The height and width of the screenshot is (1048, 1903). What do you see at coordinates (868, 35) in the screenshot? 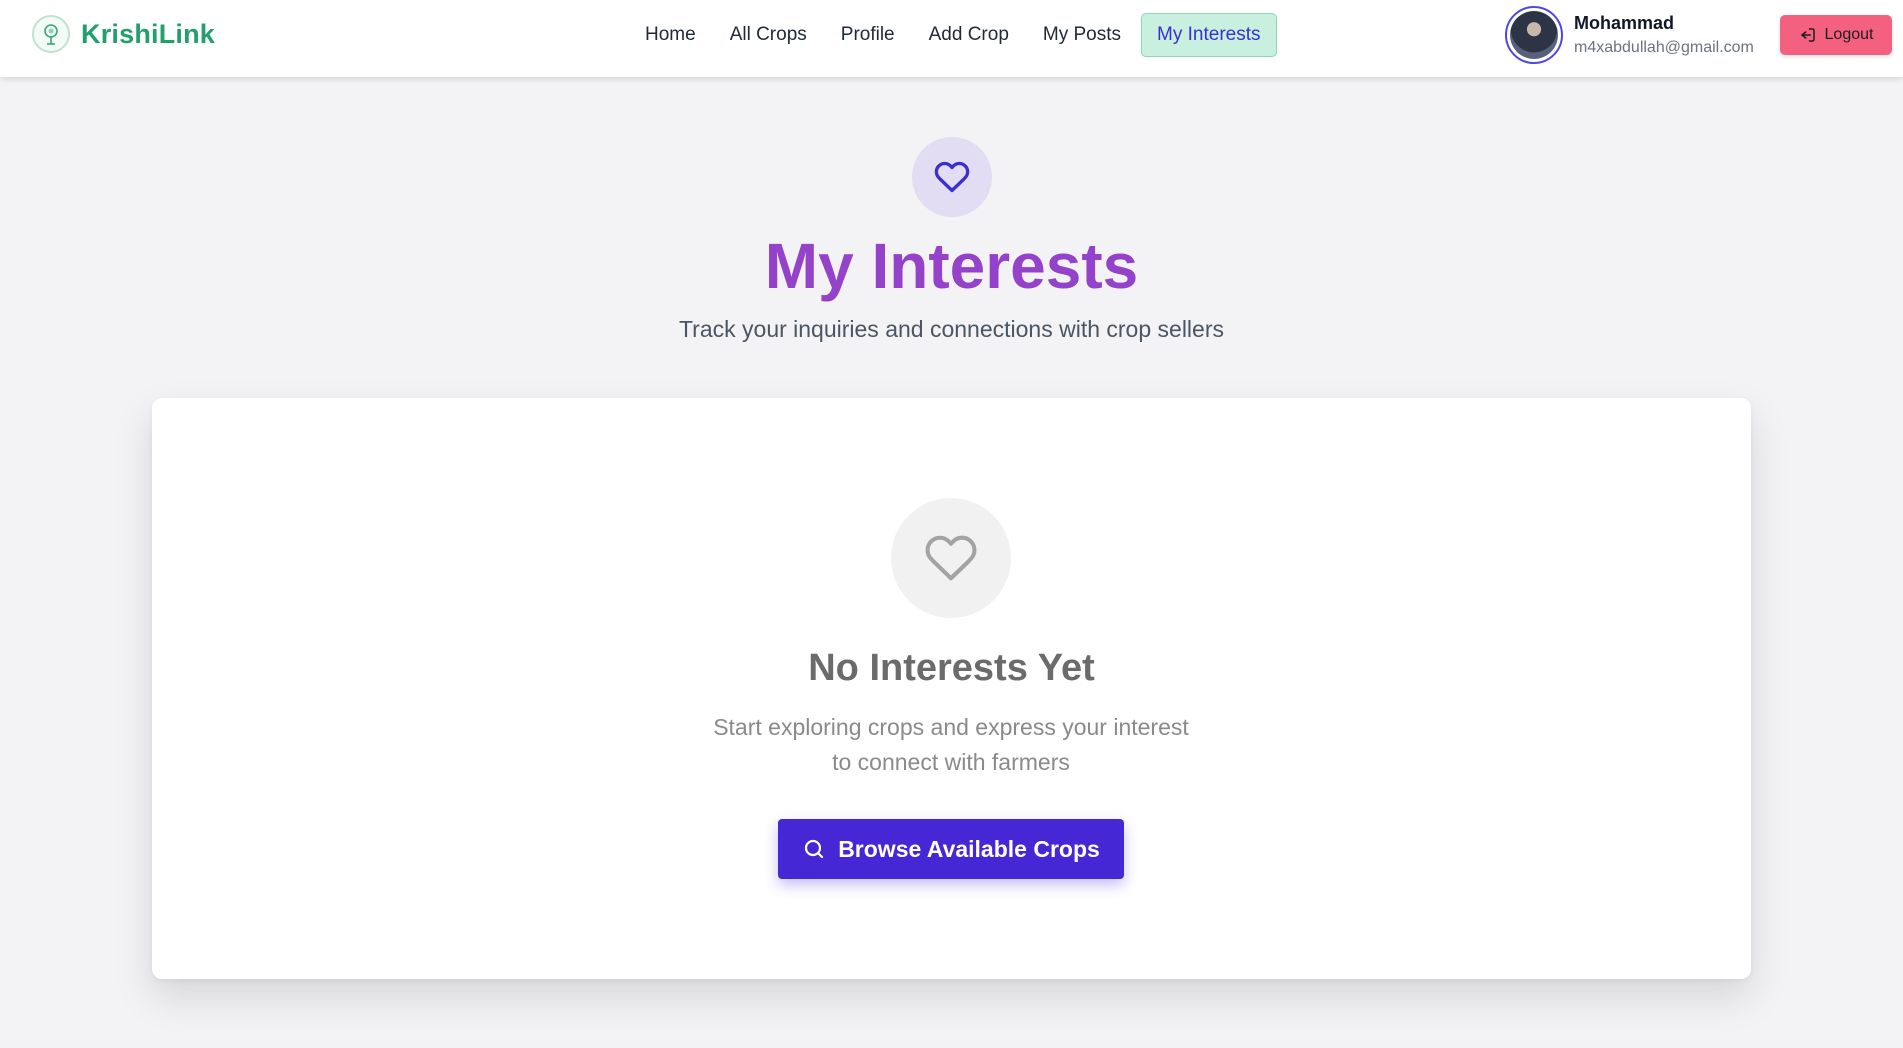
I see `nav-profile: Profile` at bounding box center [868, 35].